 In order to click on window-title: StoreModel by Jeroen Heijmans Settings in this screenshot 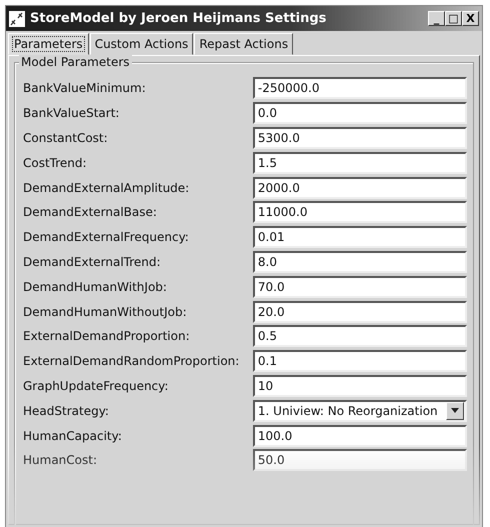, I will do `click(179, 18)`.